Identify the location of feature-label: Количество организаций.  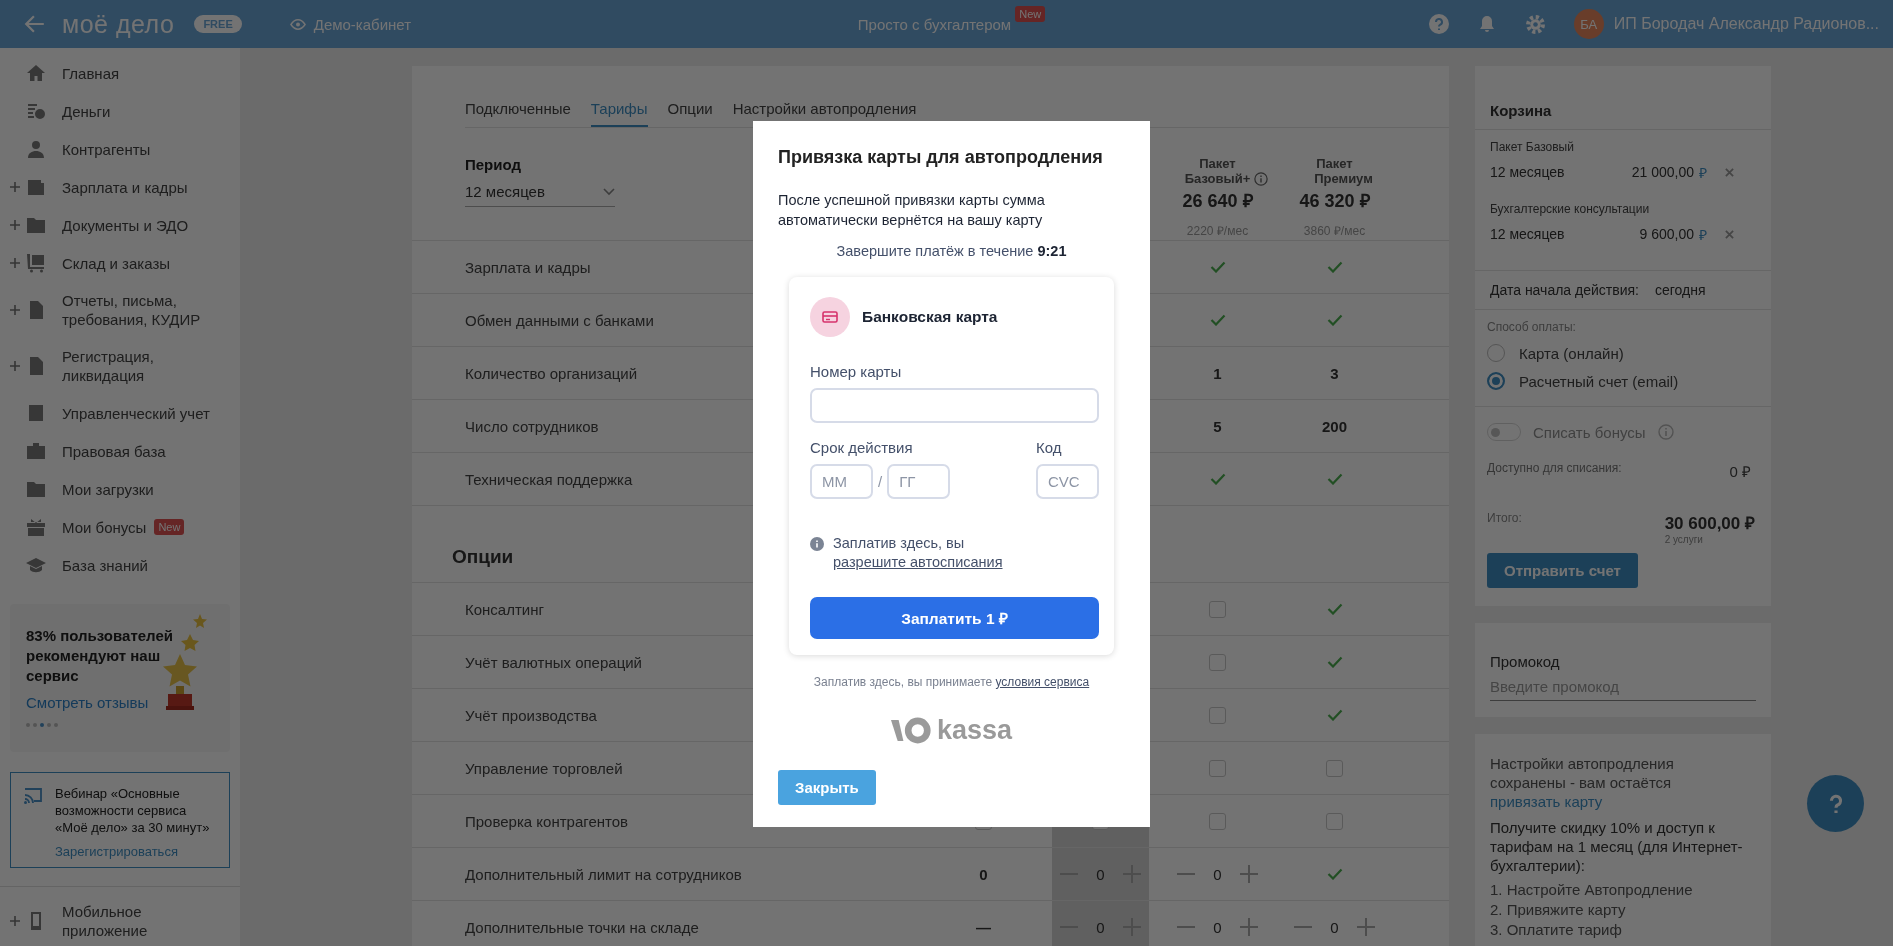
(551, 373).